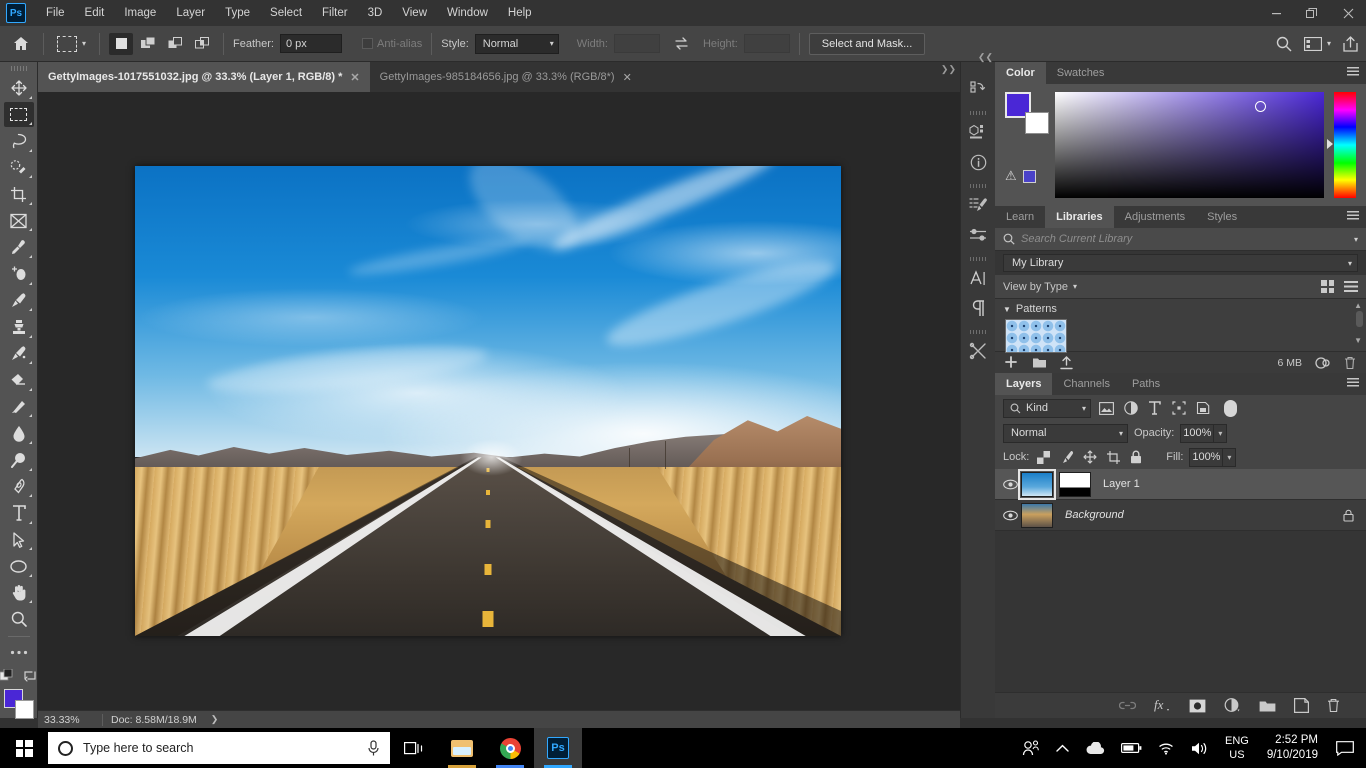 The width and height of the screenshot is (1366, 768). Describe the element at coordinates (202, 44) in the screenshot. I see `intersect-with-selection-button` at that location.